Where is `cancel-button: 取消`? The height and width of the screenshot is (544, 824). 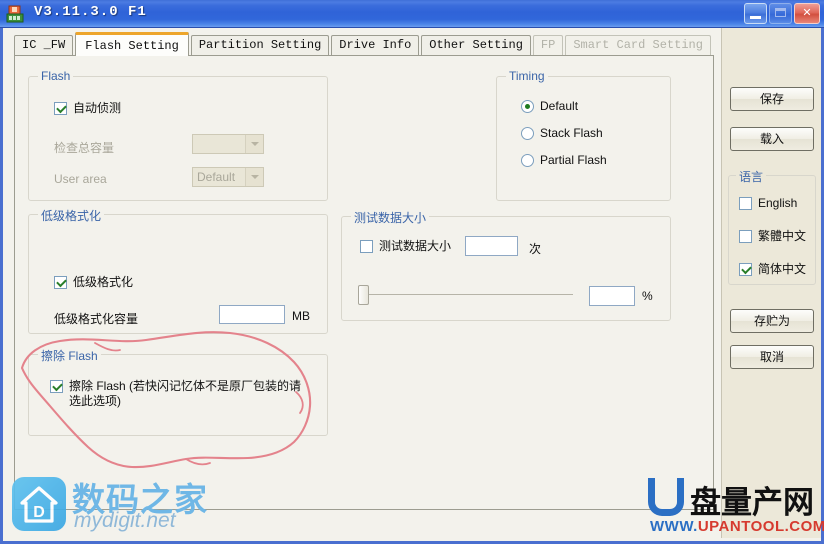 cancel-button: 取消 is located at coordinates (772, 357).